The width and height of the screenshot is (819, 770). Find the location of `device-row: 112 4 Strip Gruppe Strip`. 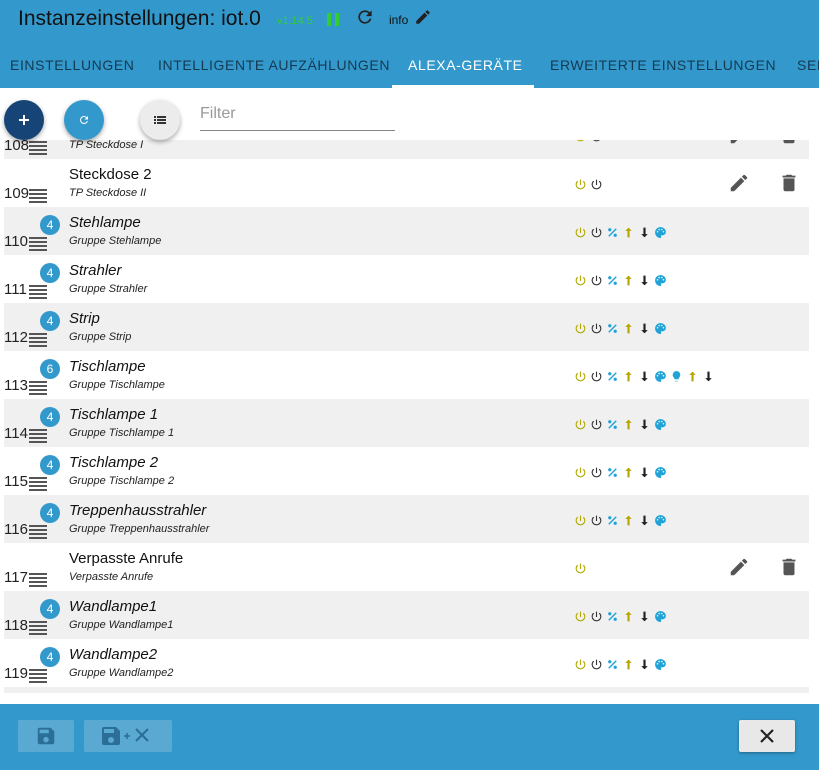

device-row: 112 4 Strip Gruppe Strip is located at coordinates (406, 327).